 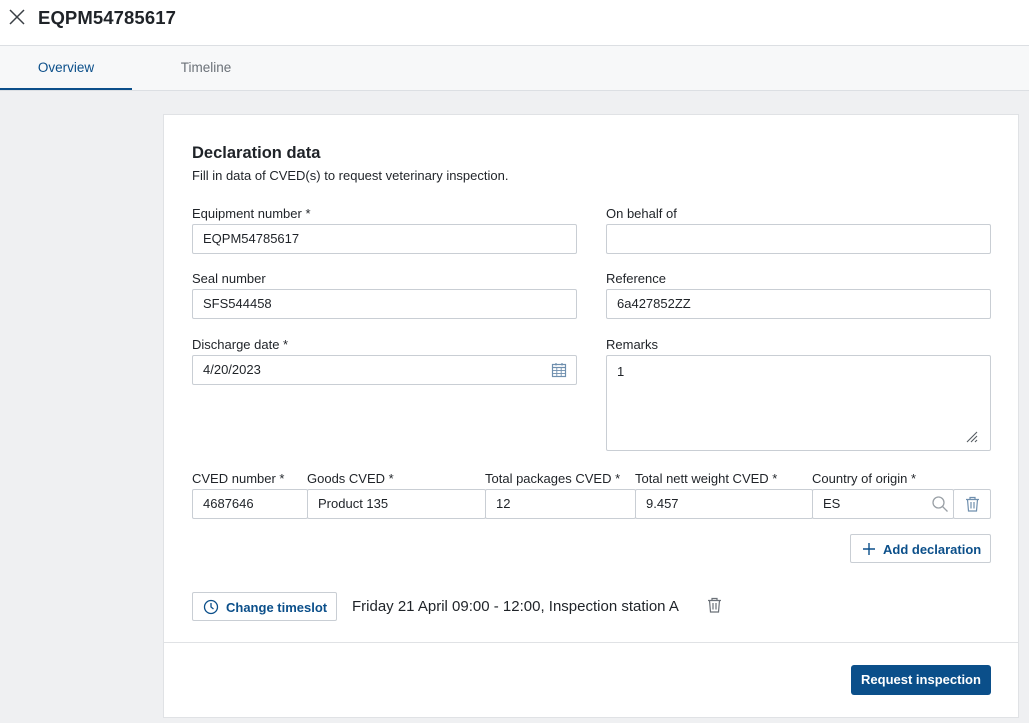 What do you see at coordinates (864, 478) in the screenshot?
I see `country-of-origin-header: Country of origin *` at bounding box center [864, 478].